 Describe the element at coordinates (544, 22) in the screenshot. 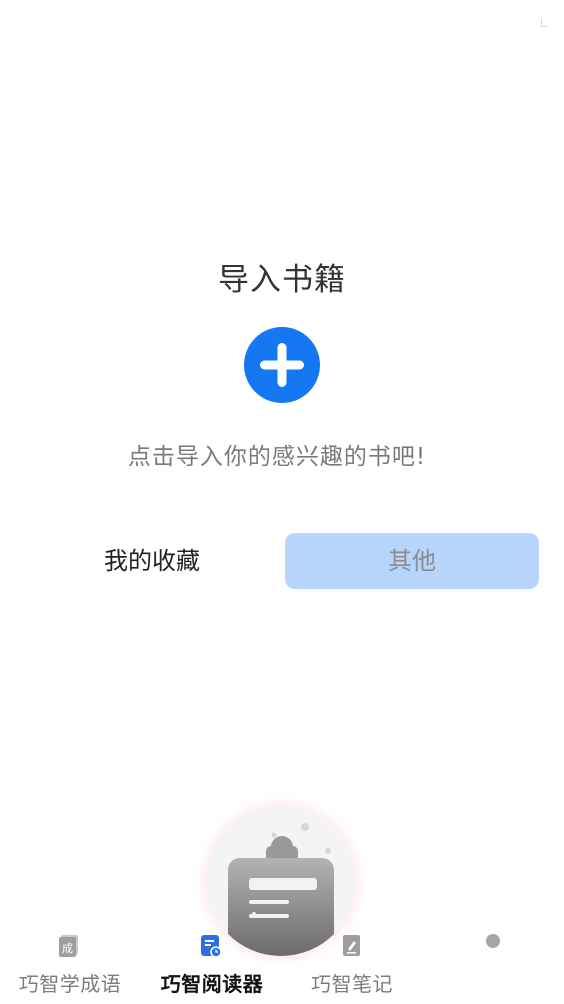

I see `status-indicator` at that location.